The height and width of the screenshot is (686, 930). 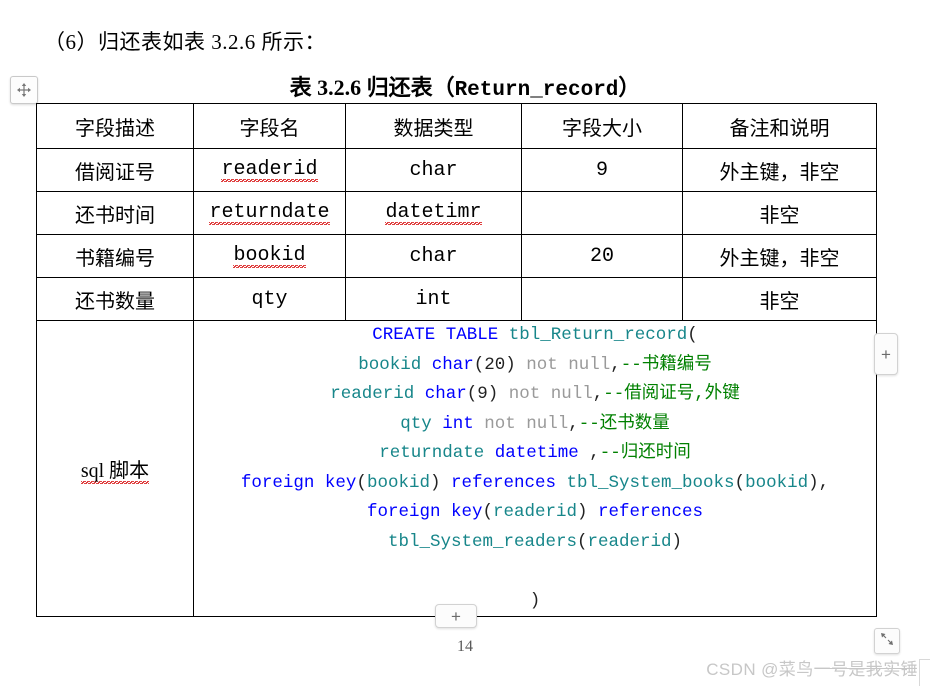 I want to click on sql-line, so click(x=535, y=572).